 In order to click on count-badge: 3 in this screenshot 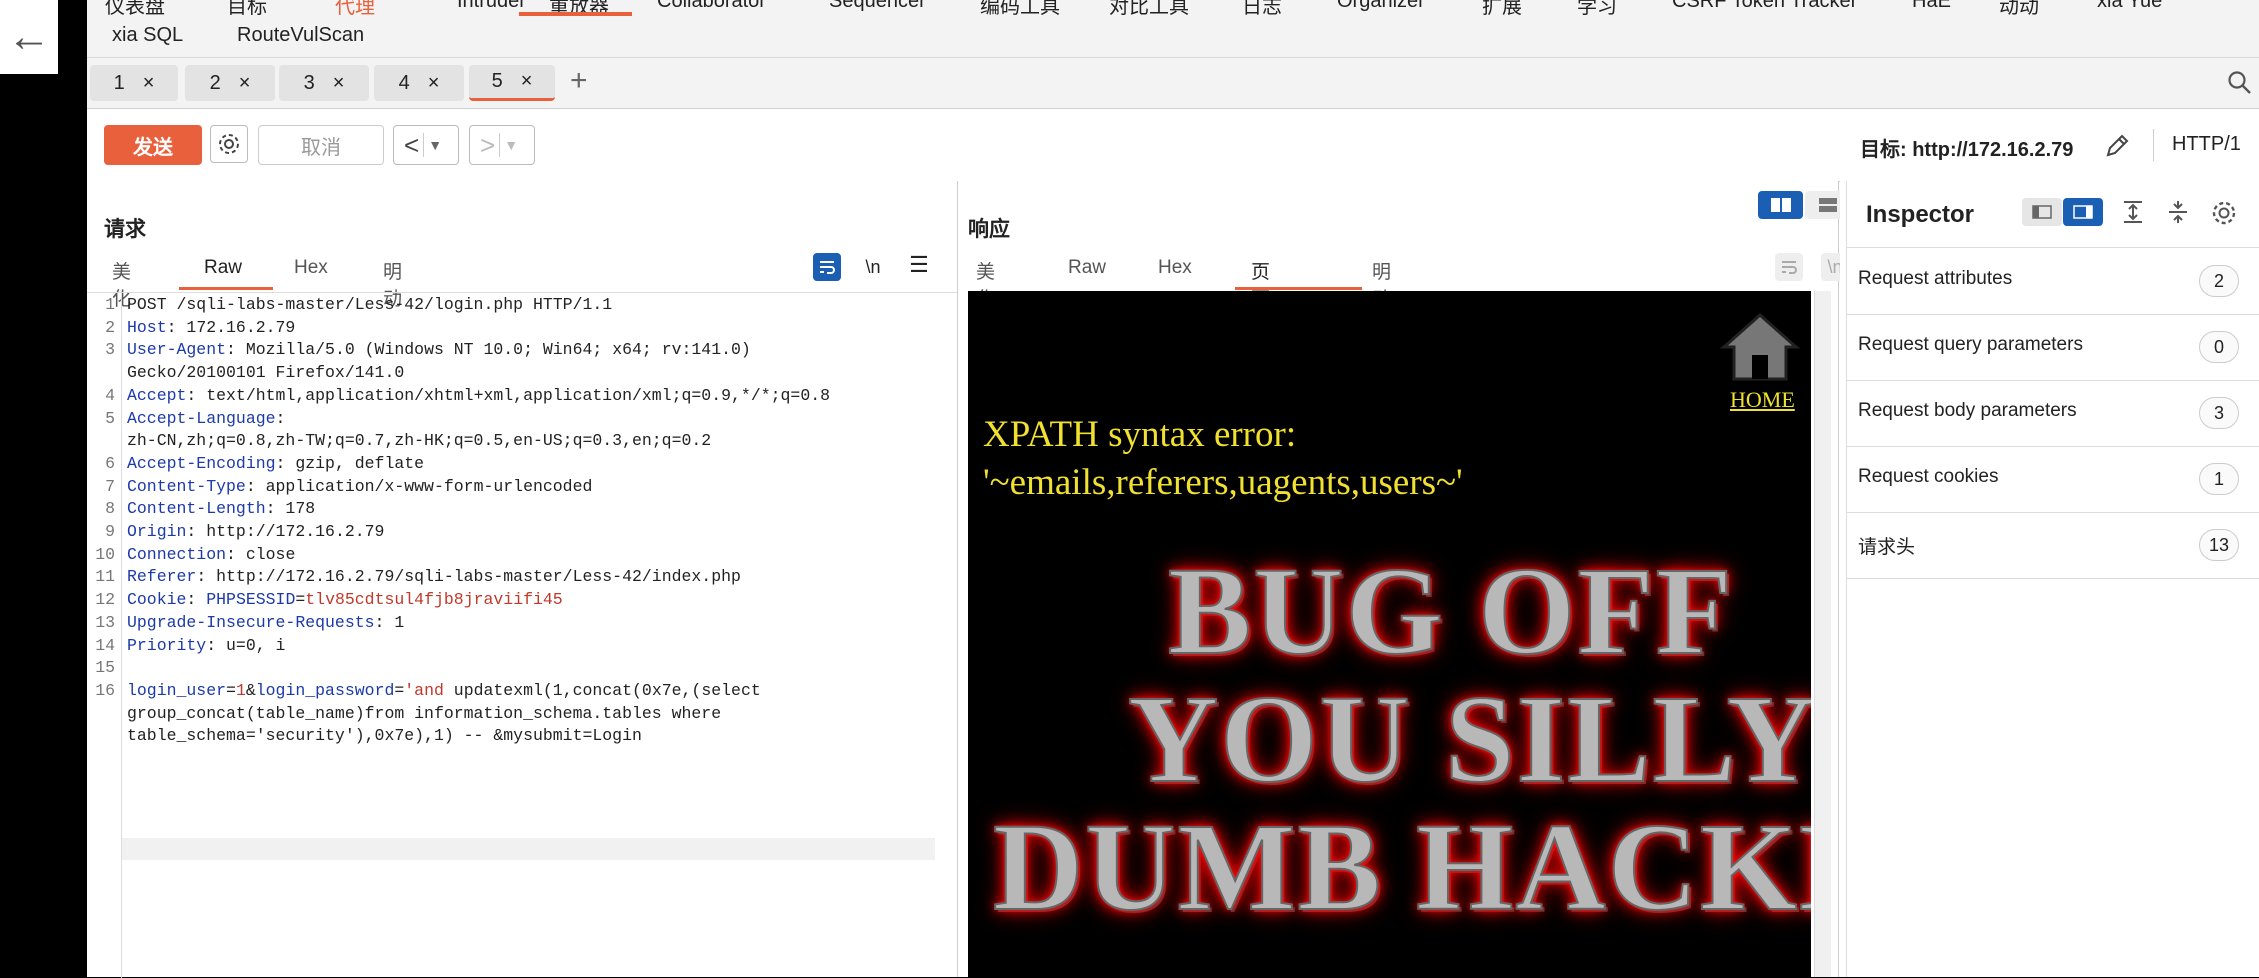, I will do `click(2219, 413)`.